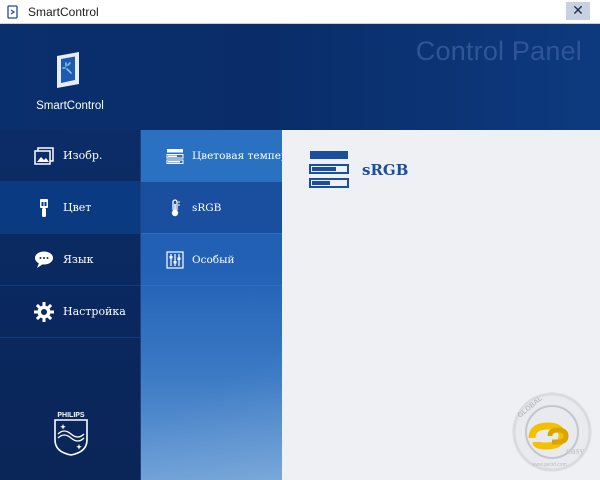 This screenshot has width=600, height=480. Describe the element at coordinates (44, 155) in the screenshot. I see `image-icon` at that location.